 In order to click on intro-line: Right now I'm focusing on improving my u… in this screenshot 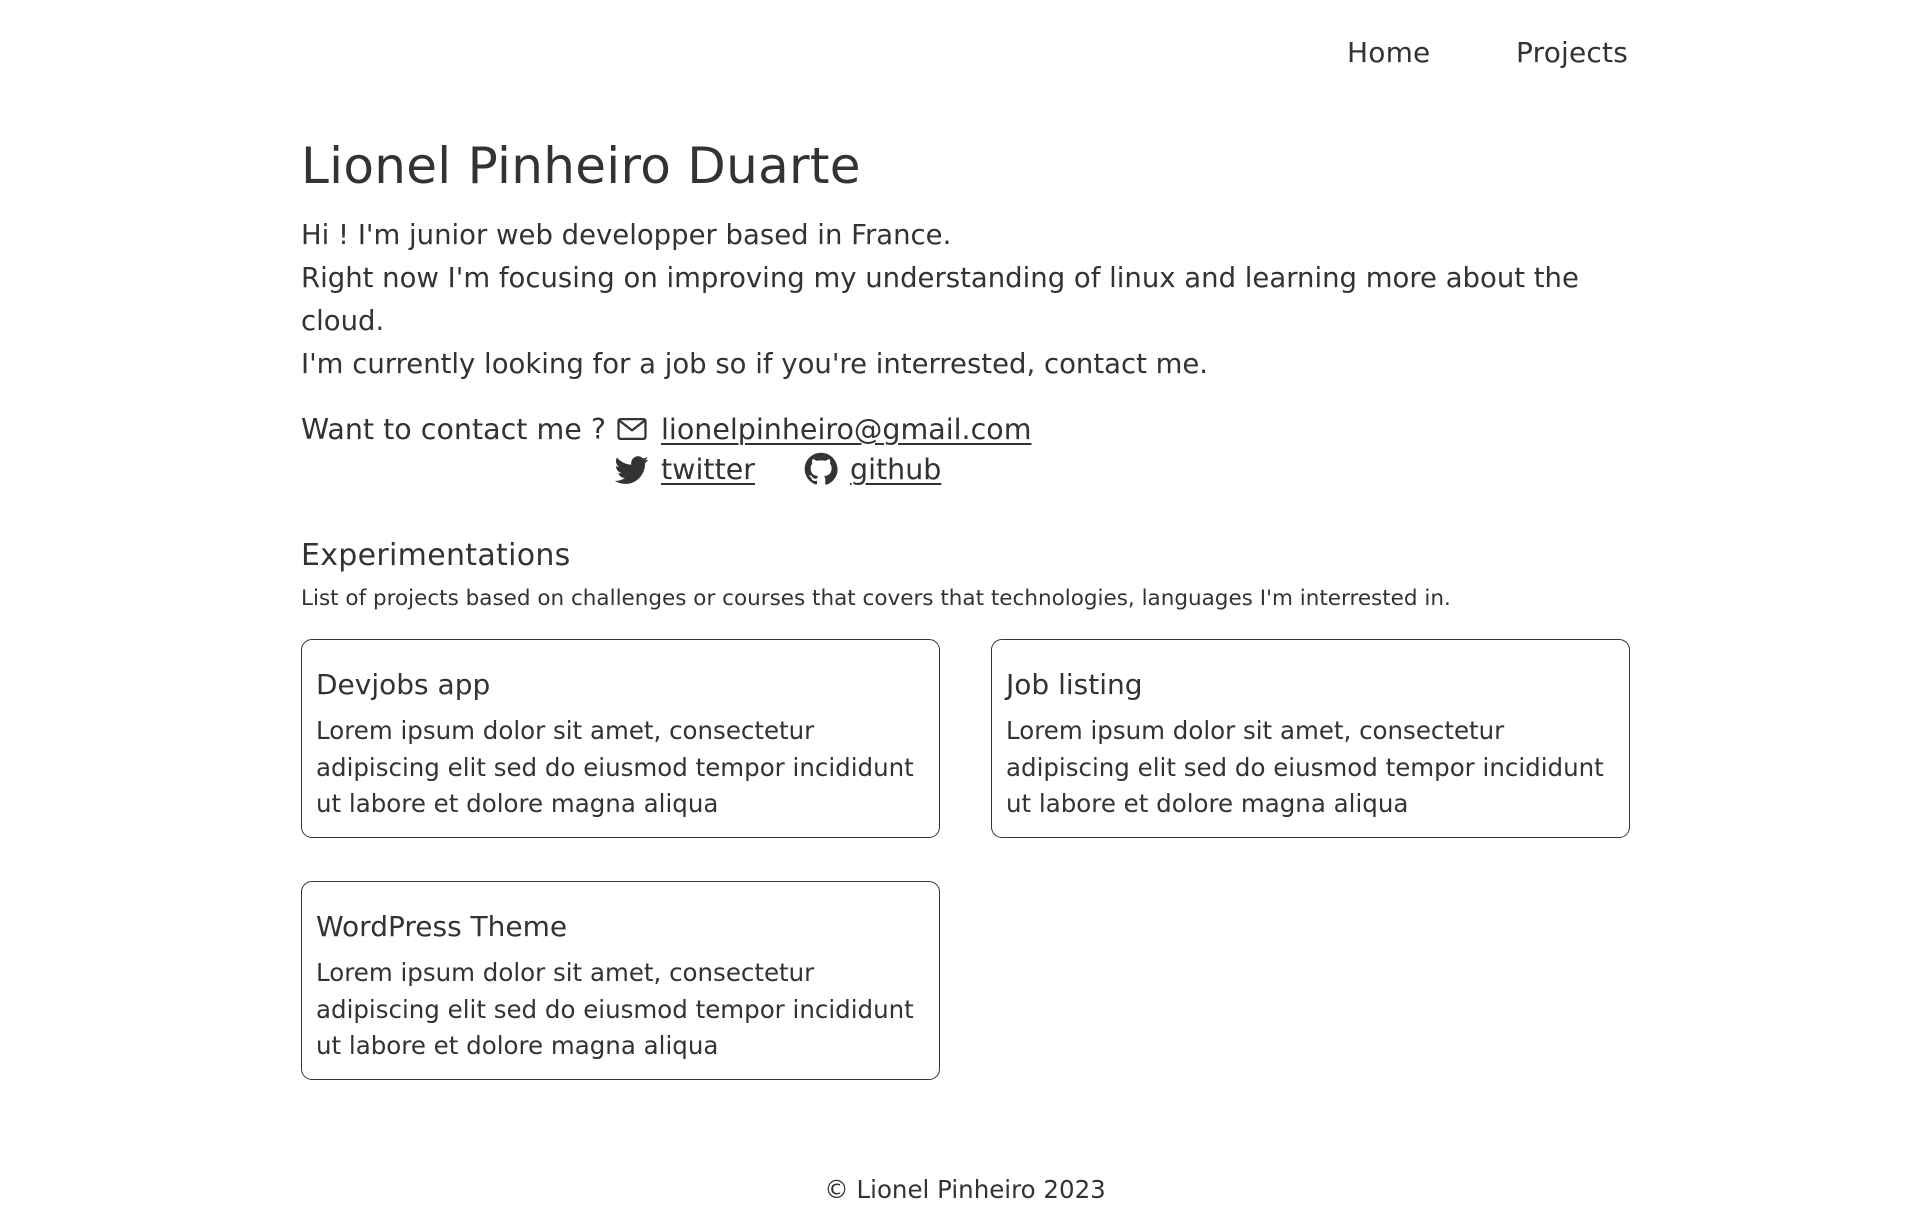, I will do `click(940, 299)`.